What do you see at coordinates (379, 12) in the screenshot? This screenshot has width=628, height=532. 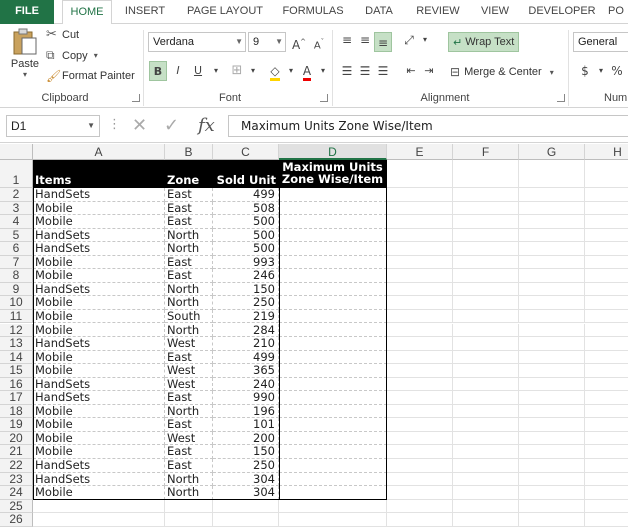 I see `tab-data: DATA` at bounding box center [379, 12].